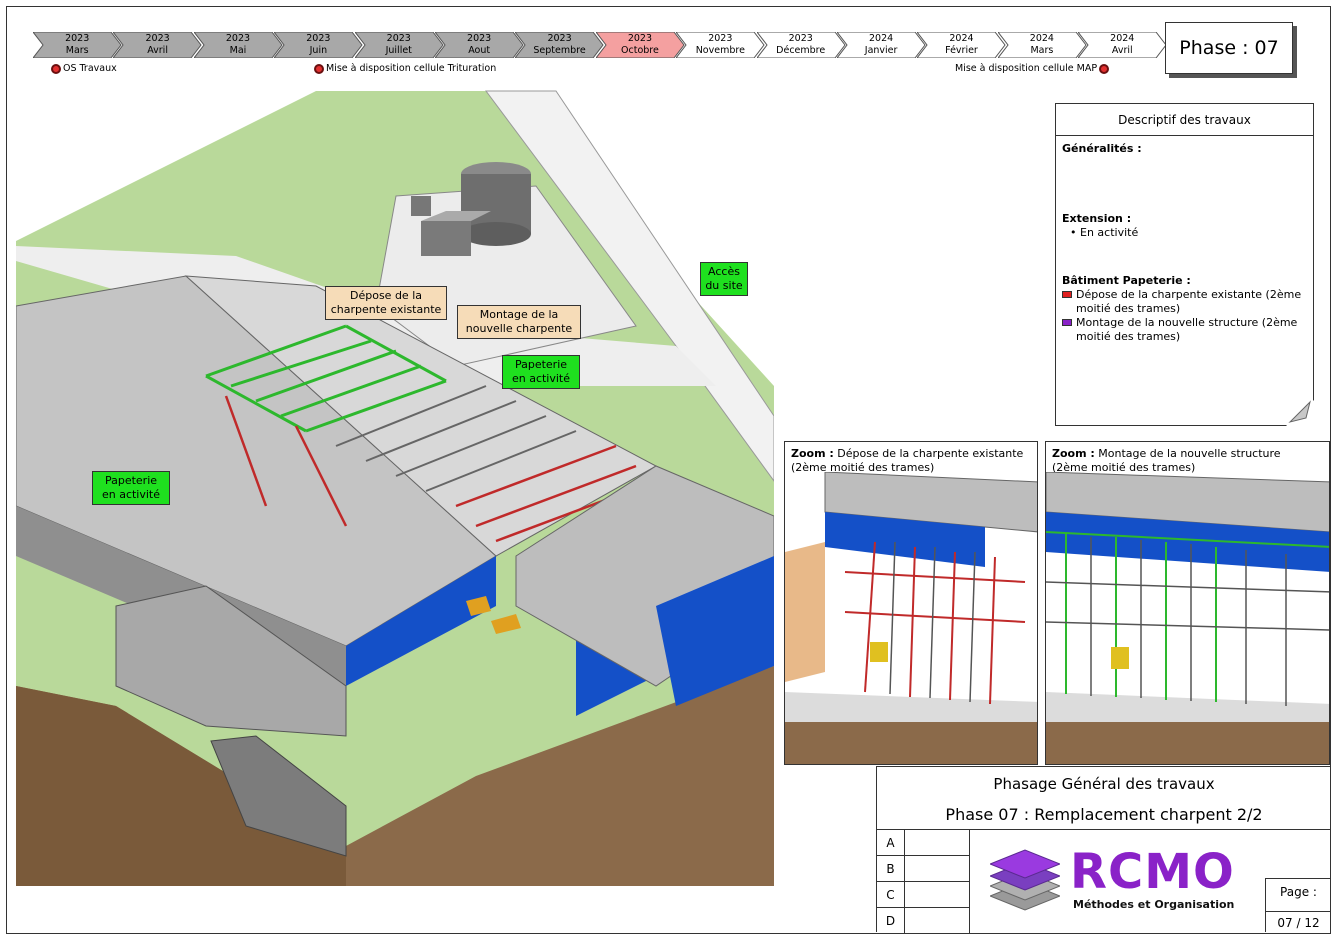 Image resolution: width=1337 pixels, height=940 pixels. What do you see at coordinates (1298, 920) in the screenshot?
I see `page-number: 07 / 12` at bounding box center [1298, 920].